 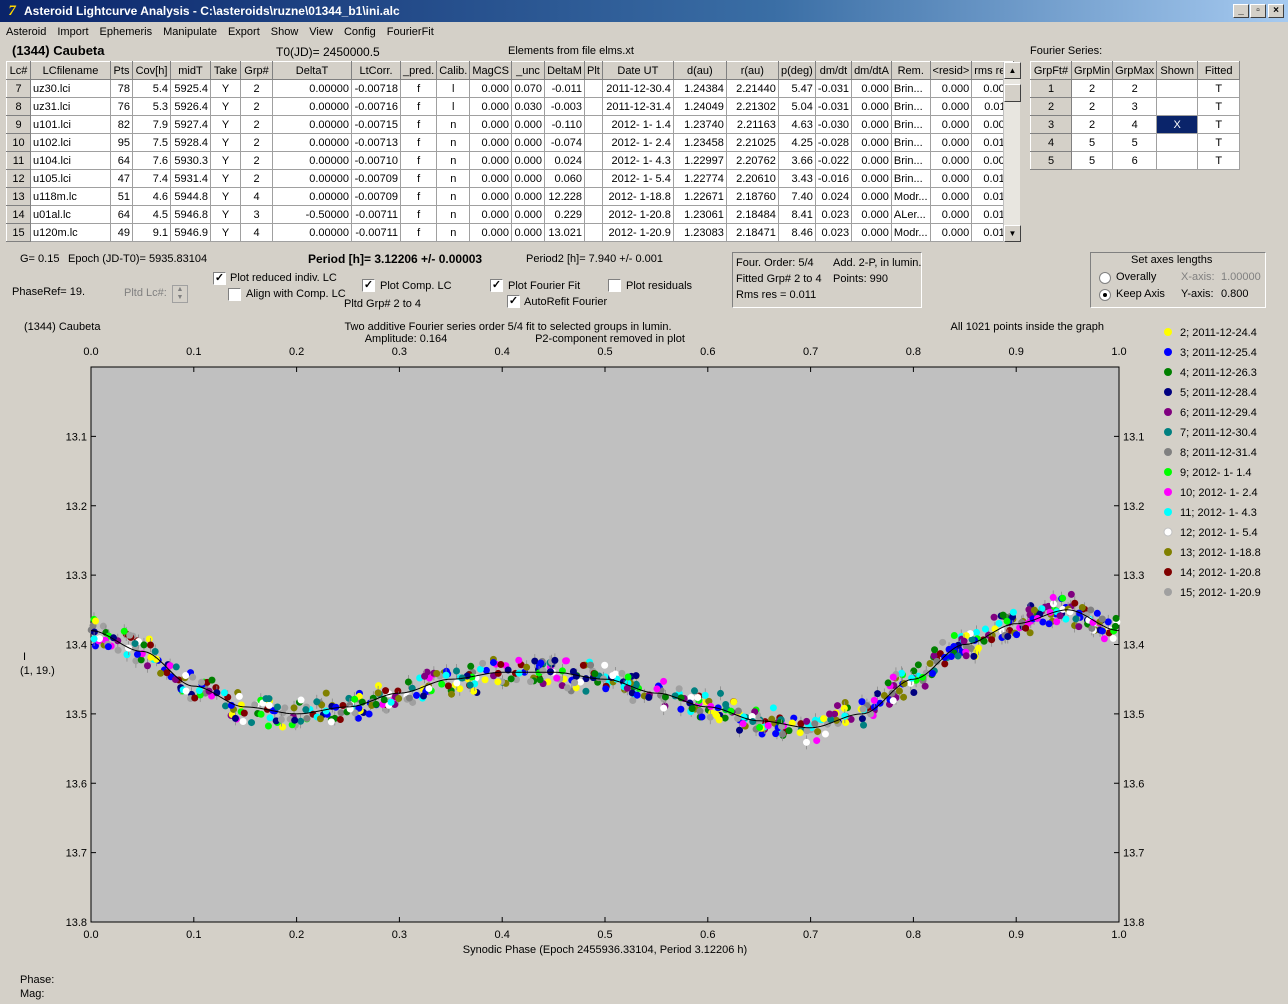 What do you see at coordinates (18, 88) in the screenshot?
I see `row-header: 7` at bounding box center [18, 88].